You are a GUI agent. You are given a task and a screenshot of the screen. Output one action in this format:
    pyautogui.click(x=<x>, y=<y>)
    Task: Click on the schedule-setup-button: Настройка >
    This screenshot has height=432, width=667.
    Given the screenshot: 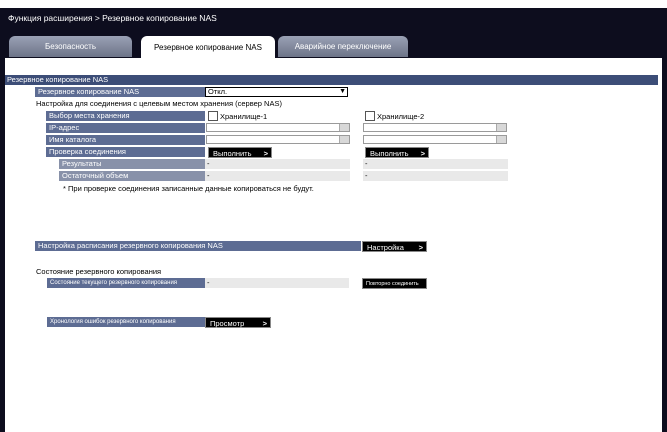 What is the action you would take?
    pyautogui.click(x=394, y=246)
    